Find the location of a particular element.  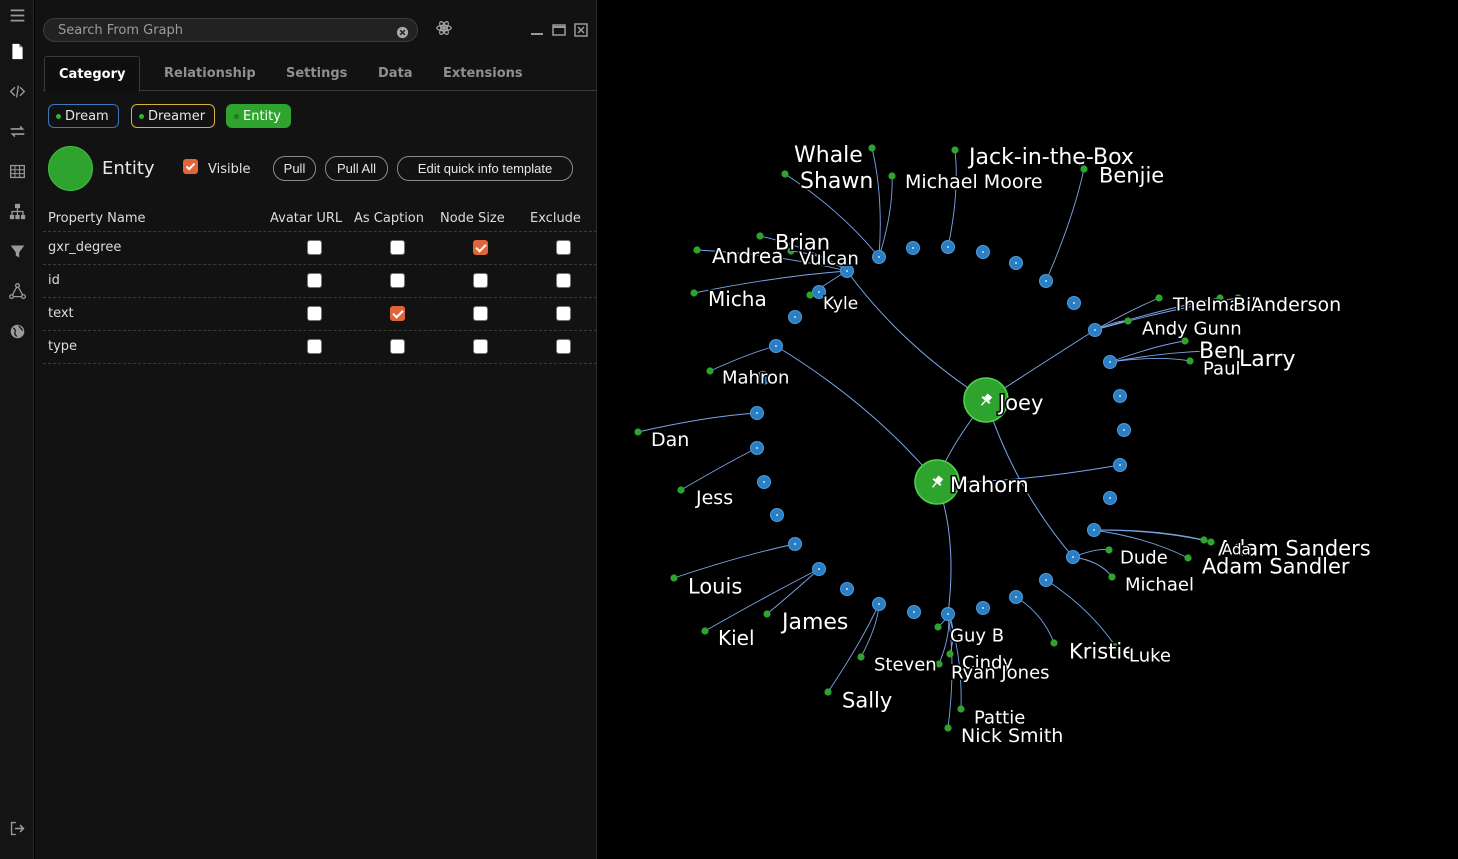

category-chip-dream: Dream is located at coordinates (83, 116).